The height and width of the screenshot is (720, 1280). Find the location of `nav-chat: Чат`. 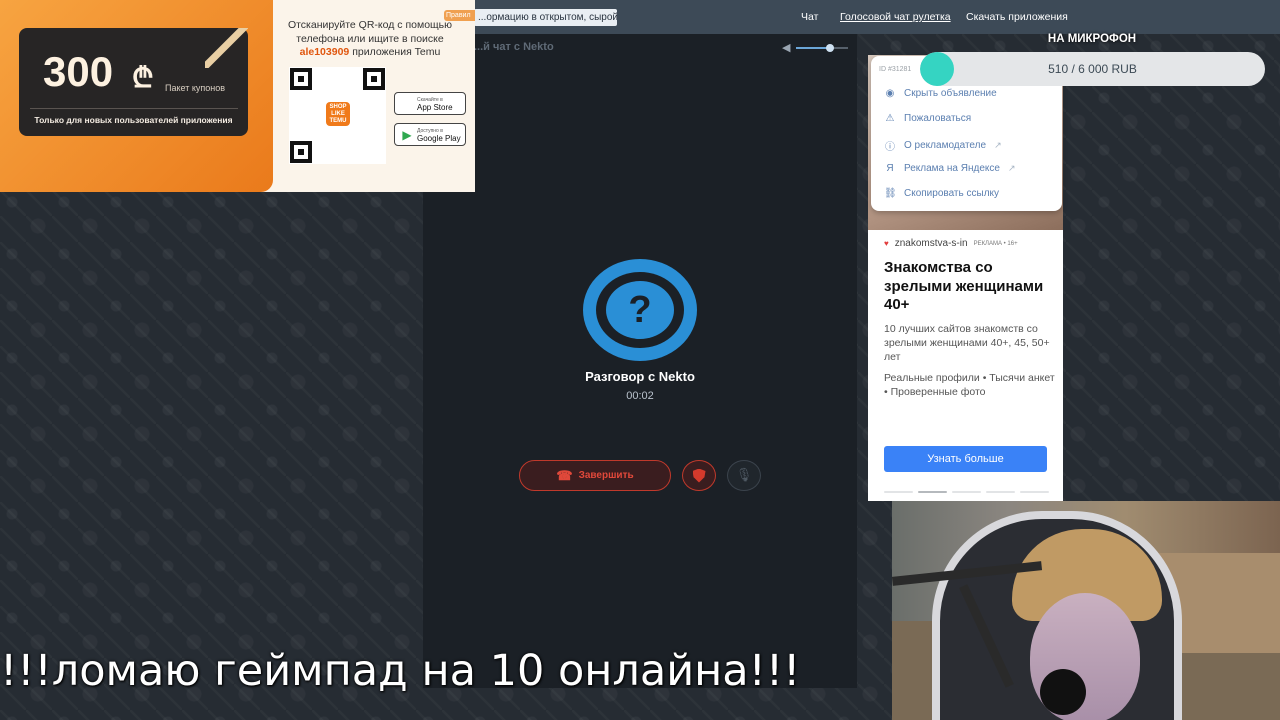

nav-chat: Чат is located at coordinates (809, 17).